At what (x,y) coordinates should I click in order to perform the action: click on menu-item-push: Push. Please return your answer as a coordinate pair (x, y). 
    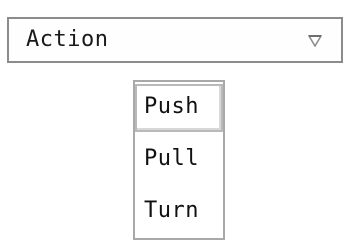
    Looking at the image, I should click on (179, 108).